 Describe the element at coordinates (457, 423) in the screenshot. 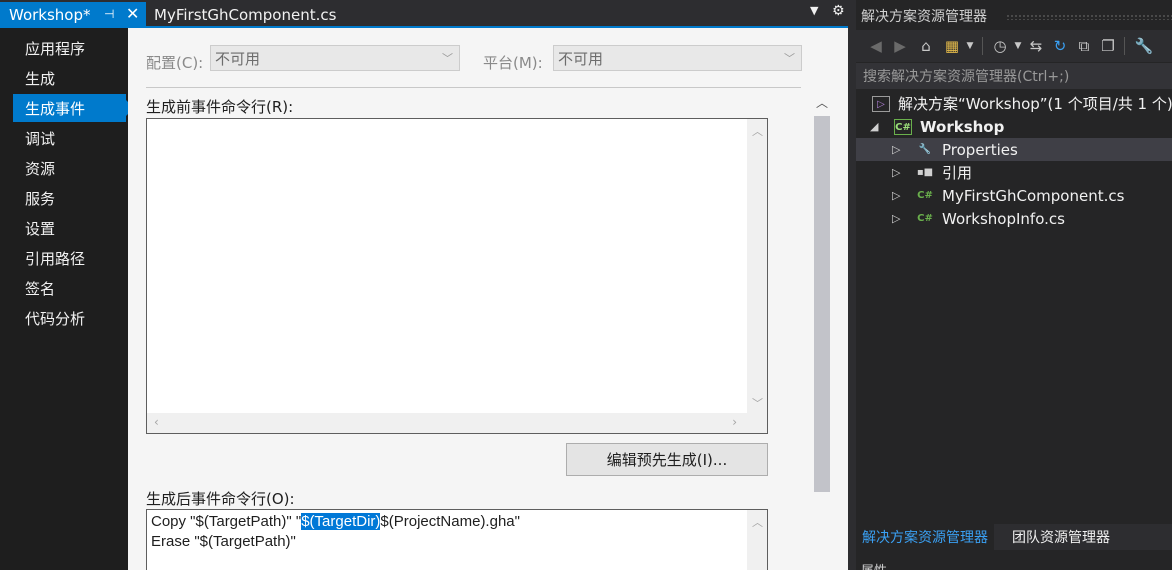

I see `prebuild-horizontal-scrollbar: ‹ ›` at that location.